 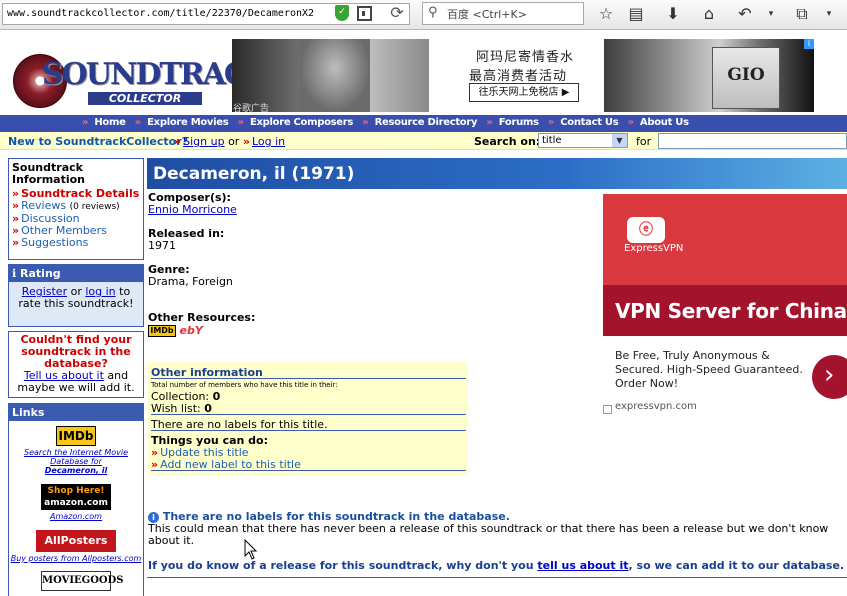 I want to click on banner-ad-watermark: 谷歌广告, so click(x=251, y=109).